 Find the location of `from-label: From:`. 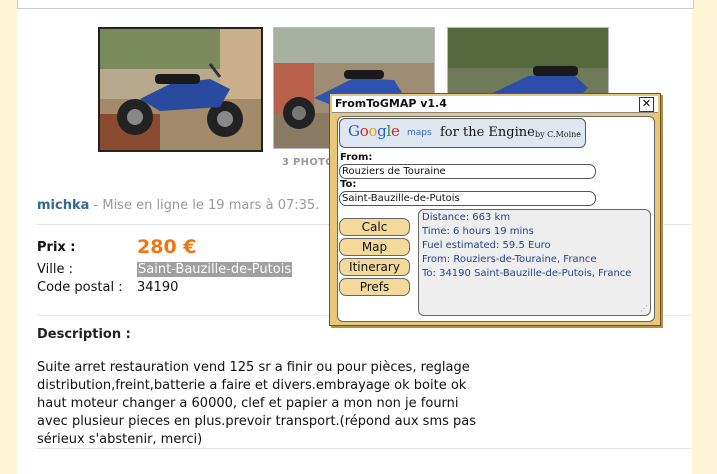

from-label: From: is located at coordinates (356, 157).